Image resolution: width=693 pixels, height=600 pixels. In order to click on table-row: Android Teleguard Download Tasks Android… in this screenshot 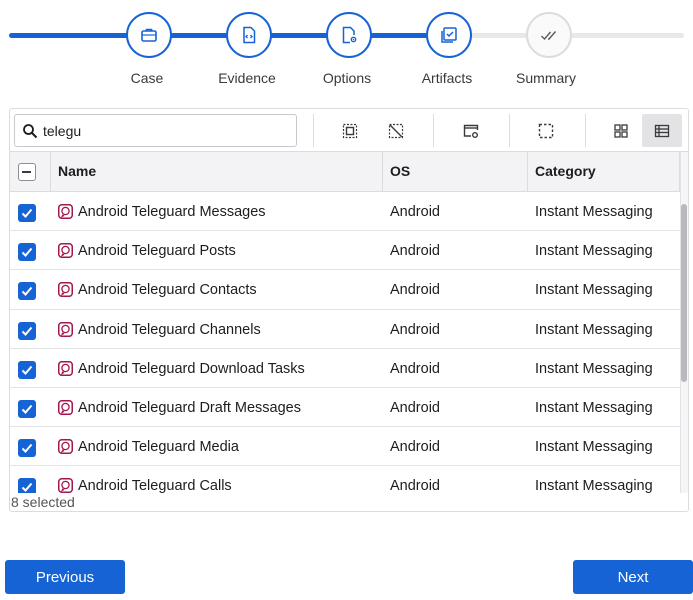, I will do `click(345, 368)`.